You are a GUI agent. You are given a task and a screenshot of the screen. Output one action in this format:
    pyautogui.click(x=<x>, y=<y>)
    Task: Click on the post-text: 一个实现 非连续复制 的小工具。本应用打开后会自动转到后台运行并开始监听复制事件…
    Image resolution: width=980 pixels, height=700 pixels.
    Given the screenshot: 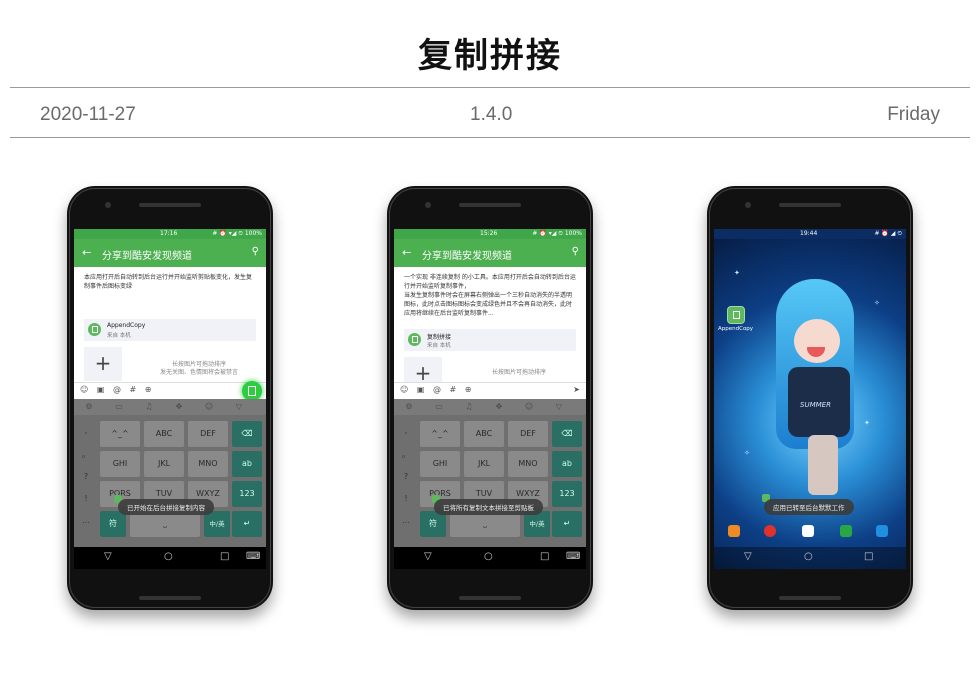 What is the action you would take?
    pyautogui.click(x=490, y=292)
    